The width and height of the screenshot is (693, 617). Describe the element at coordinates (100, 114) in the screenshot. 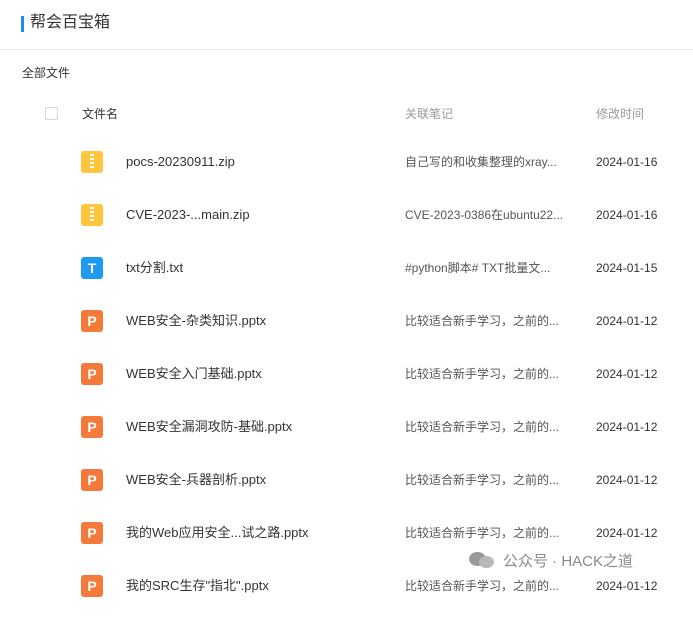

I see `column-header-name: 文件名` at that location.